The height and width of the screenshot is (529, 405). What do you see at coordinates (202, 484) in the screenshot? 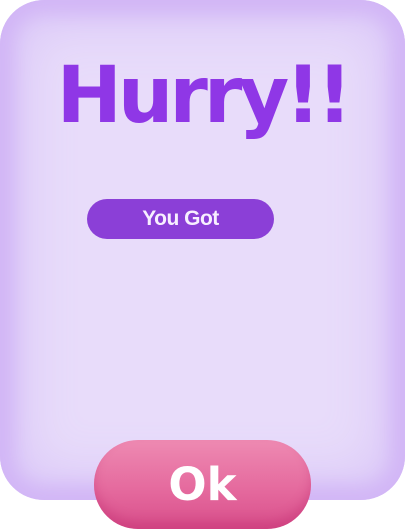
I see `ok-button: Ok` at bounding box center [202, 484].